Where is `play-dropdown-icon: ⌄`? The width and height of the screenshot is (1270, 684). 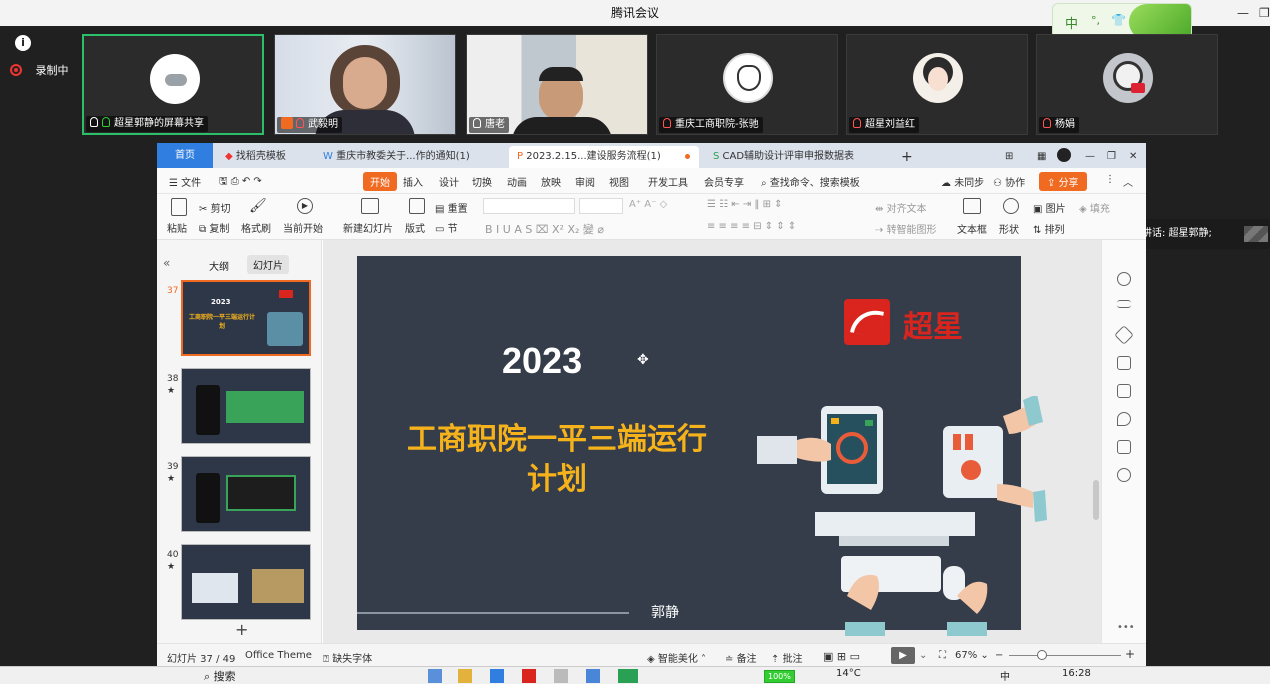
play-dropdown-icon: ⌄ is located at coordinates (923, 655).